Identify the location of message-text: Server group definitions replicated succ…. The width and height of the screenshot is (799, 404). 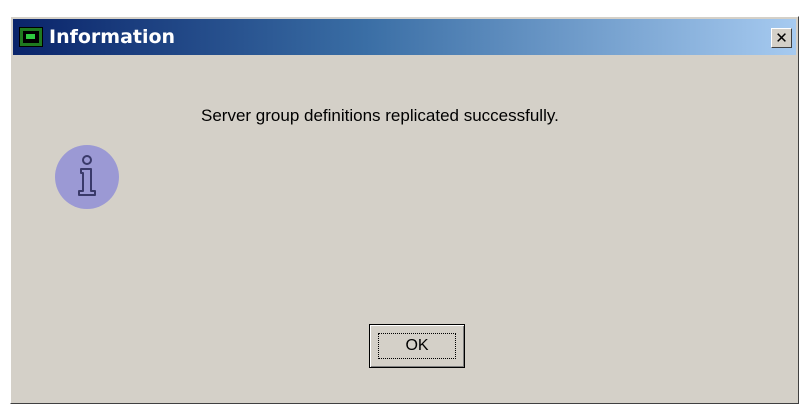
(380, 115).